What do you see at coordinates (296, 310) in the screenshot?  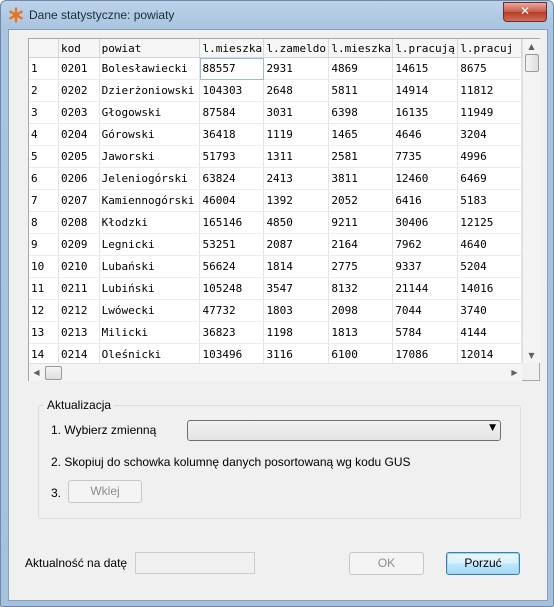 I see `table-cell: 1803` at bounding box center [296, 310].